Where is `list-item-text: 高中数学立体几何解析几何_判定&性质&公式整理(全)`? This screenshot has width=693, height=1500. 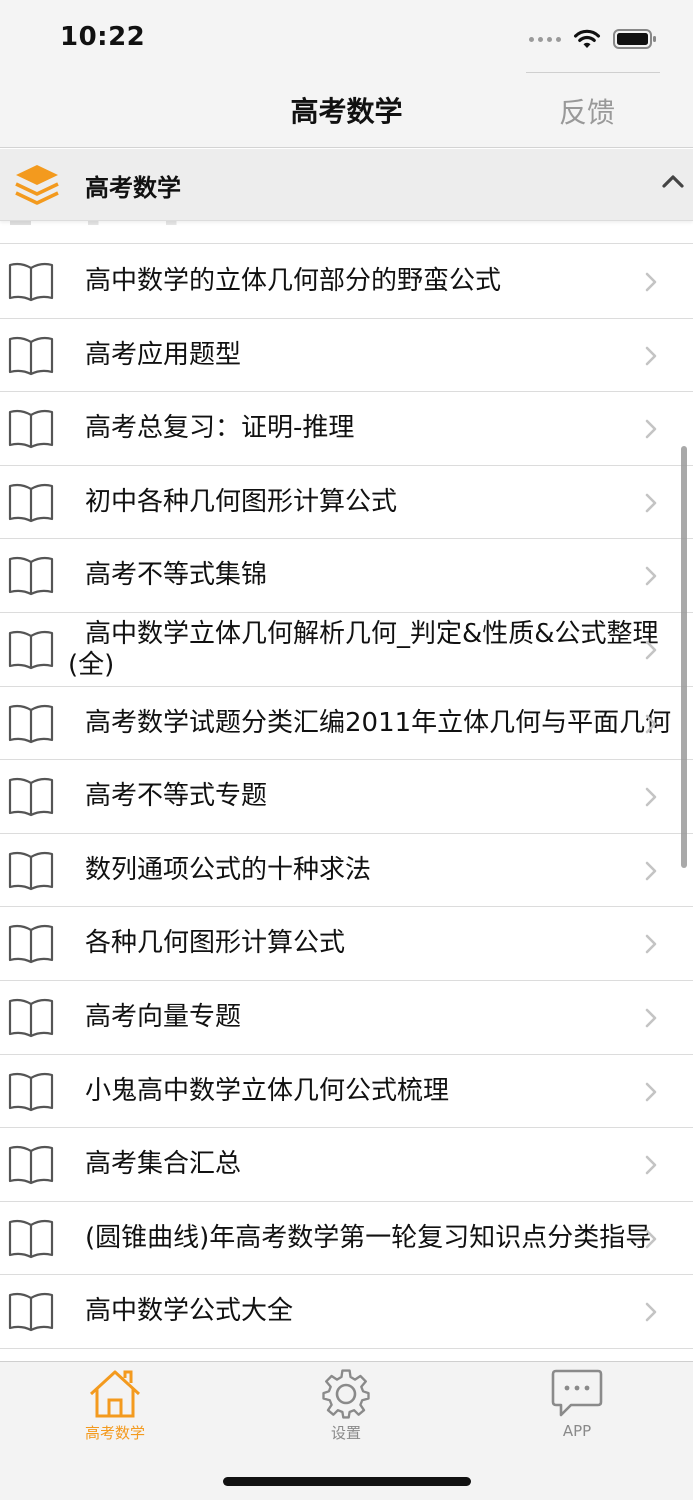 list-item-text: 高中数学立体几何解析几何_判定&性质&公式整理(全) is located at coordinates (363, 649).